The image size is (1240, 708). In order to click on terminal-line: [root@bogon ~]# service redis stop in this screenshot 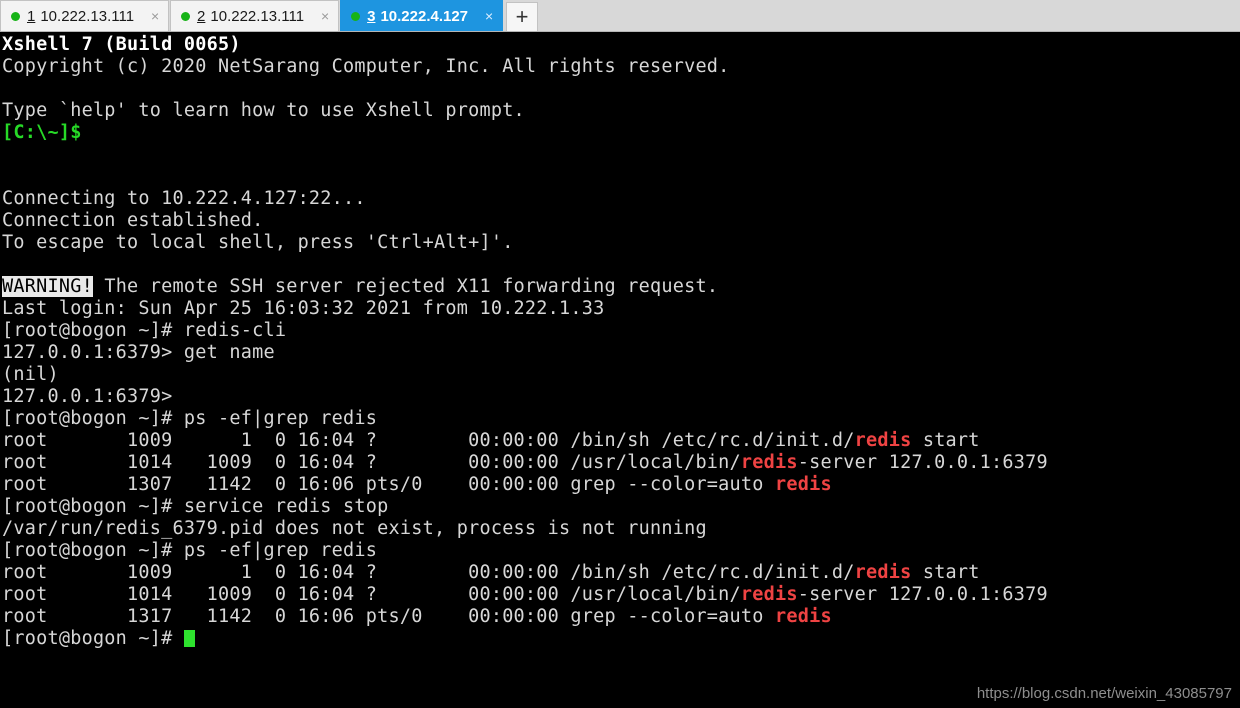, I will do `click(195, 506)`.